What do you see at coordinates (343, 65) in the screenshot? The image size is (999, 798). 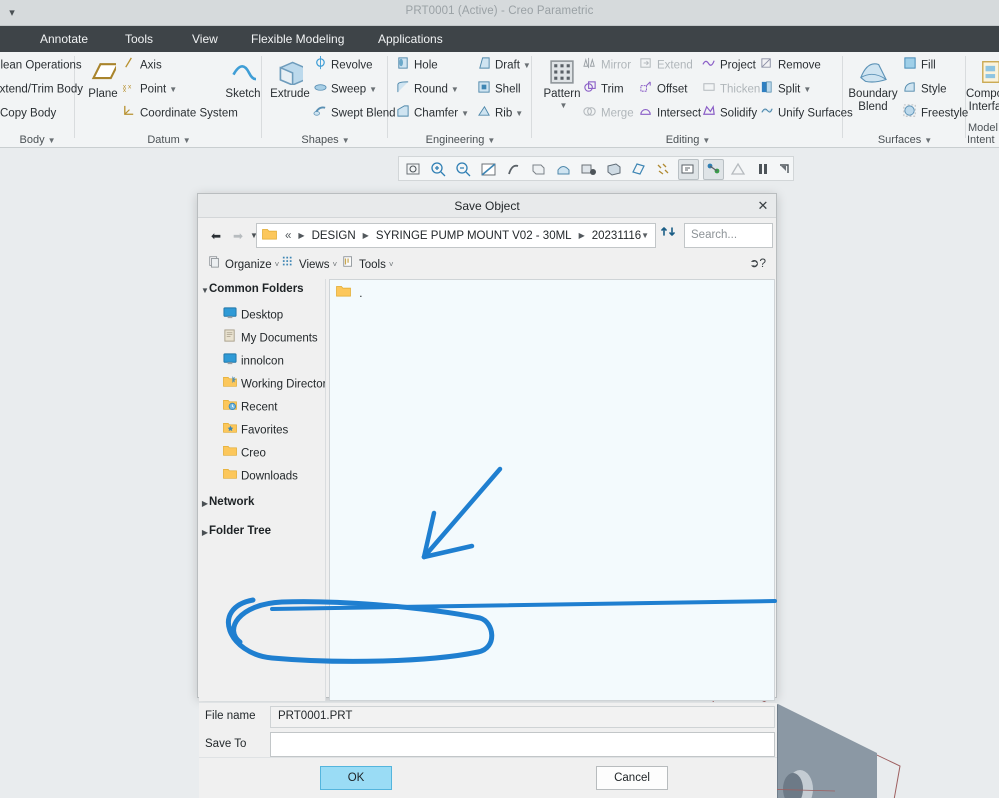 I see `ribbon-item-revolve: Revolve` at bounding box center [343, 65].